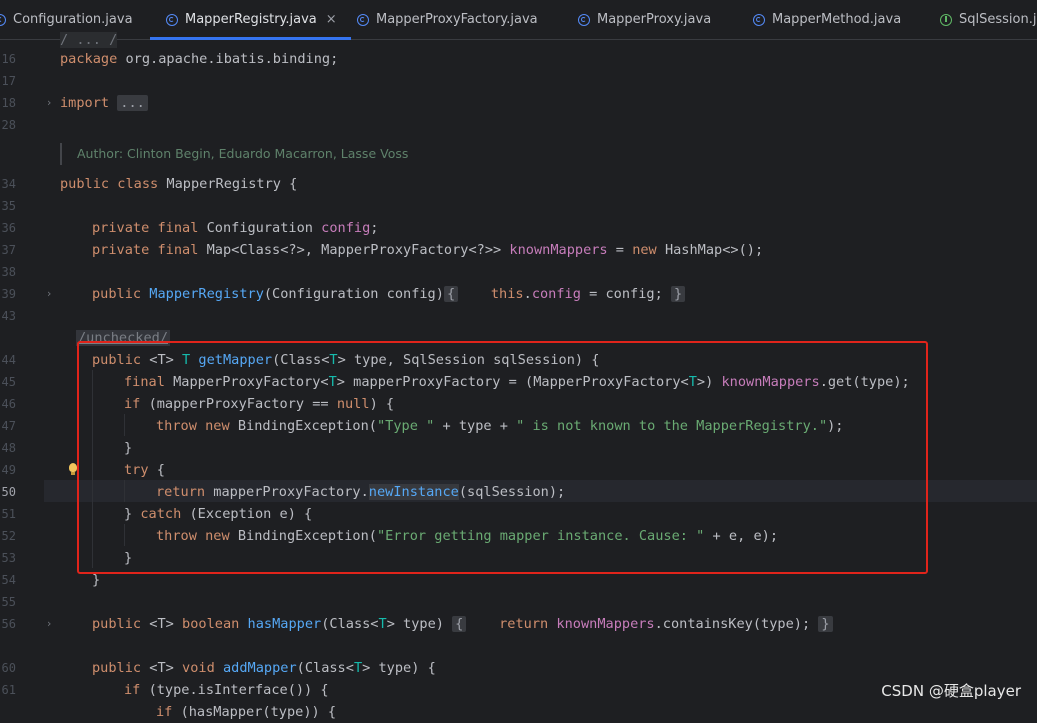 Image resolution: width=1037 pixels, height=723 pixels. What do you see at coordinates (8, 580) in the screenshot?
I see `line-number: 54` at bounding box center [8, 580].